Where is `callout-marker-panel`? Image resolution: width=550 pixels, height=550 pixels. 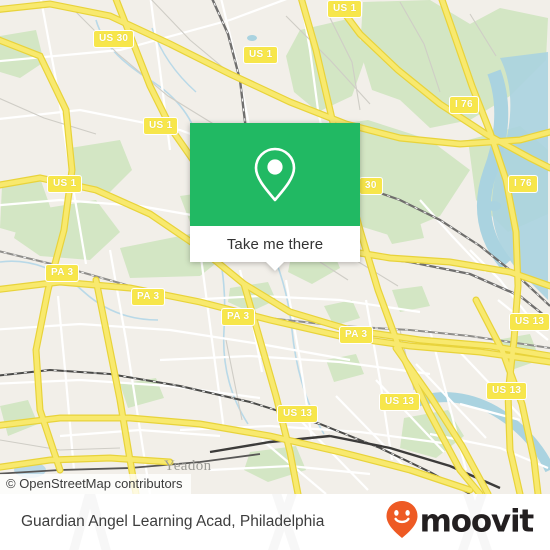
callout-marker-panel is located at coordinates (275, 174).